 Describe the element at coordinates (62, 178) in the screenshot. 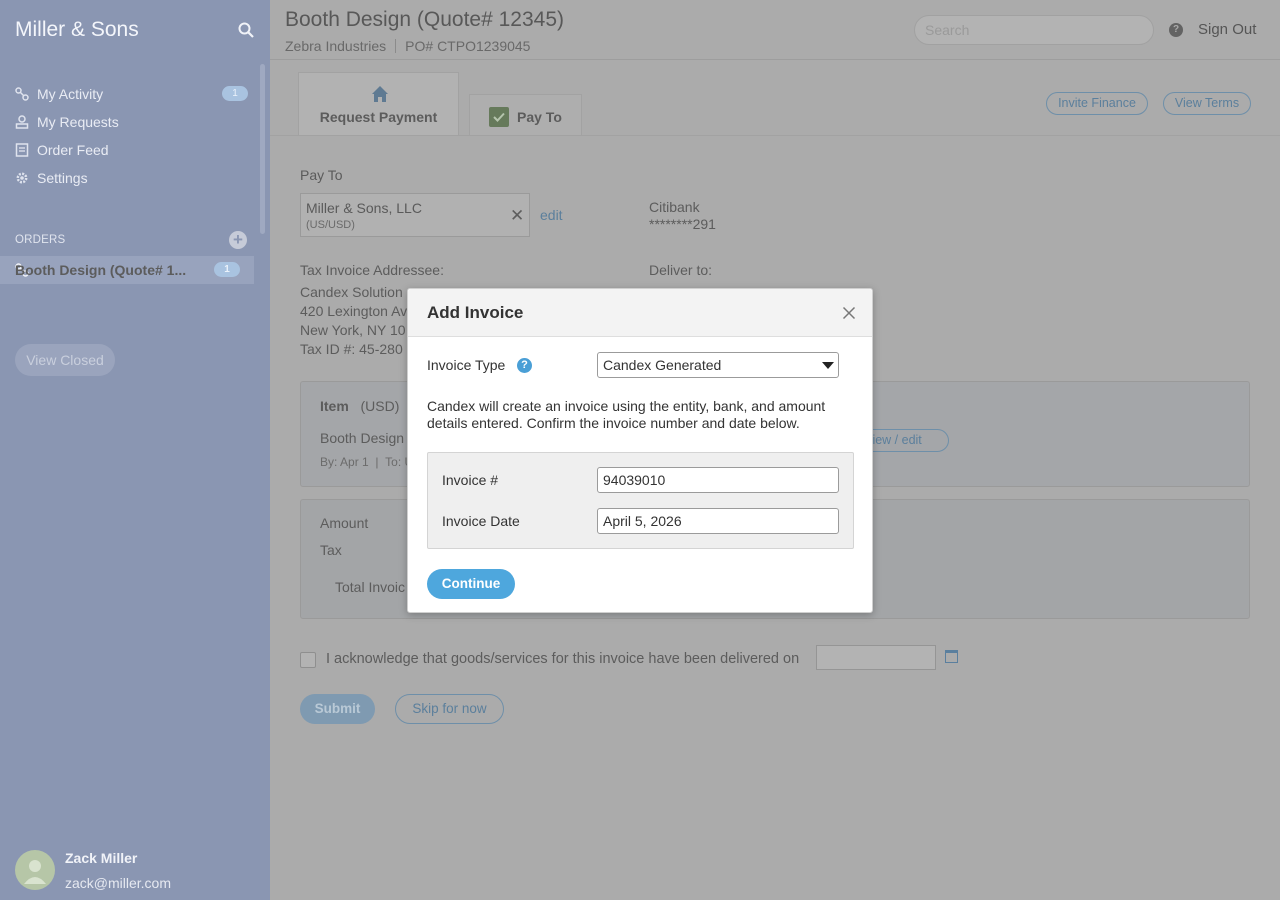

I see `sidebar-item-label: Settings` at that location.